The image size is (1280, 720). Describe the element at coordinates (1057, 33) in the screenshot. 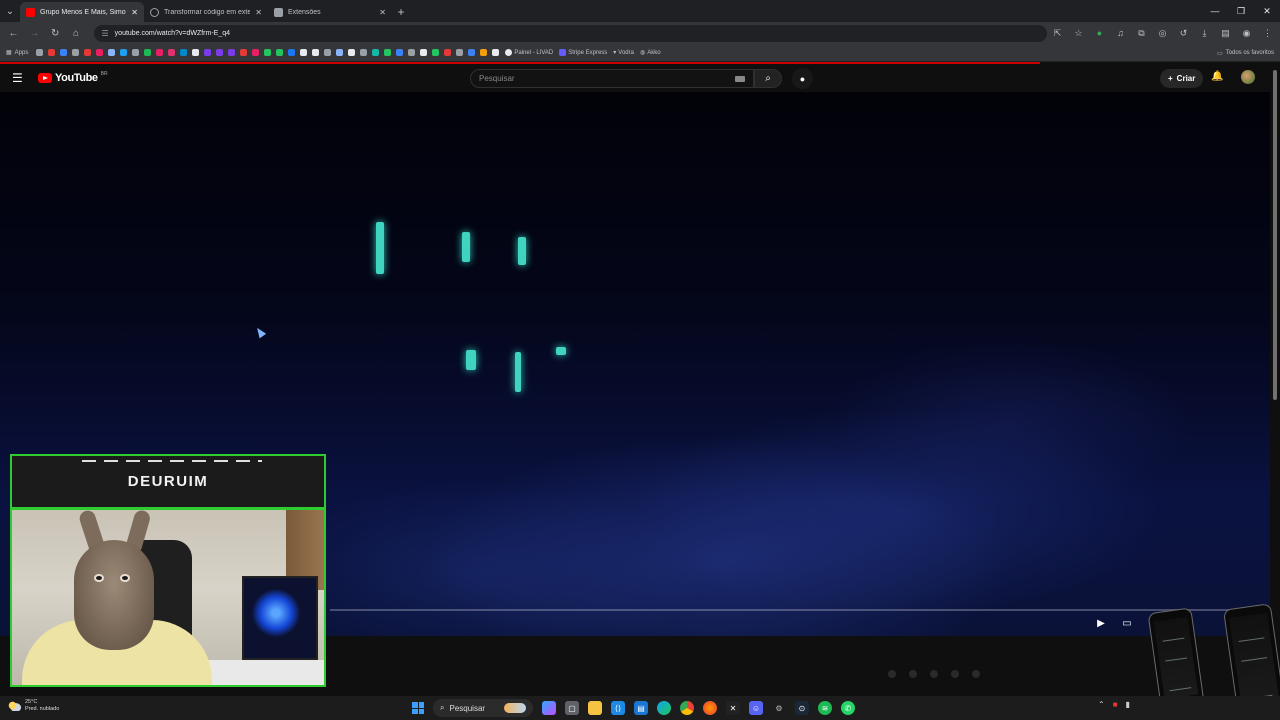

I see `install-app-icon: ⇱` at that location.